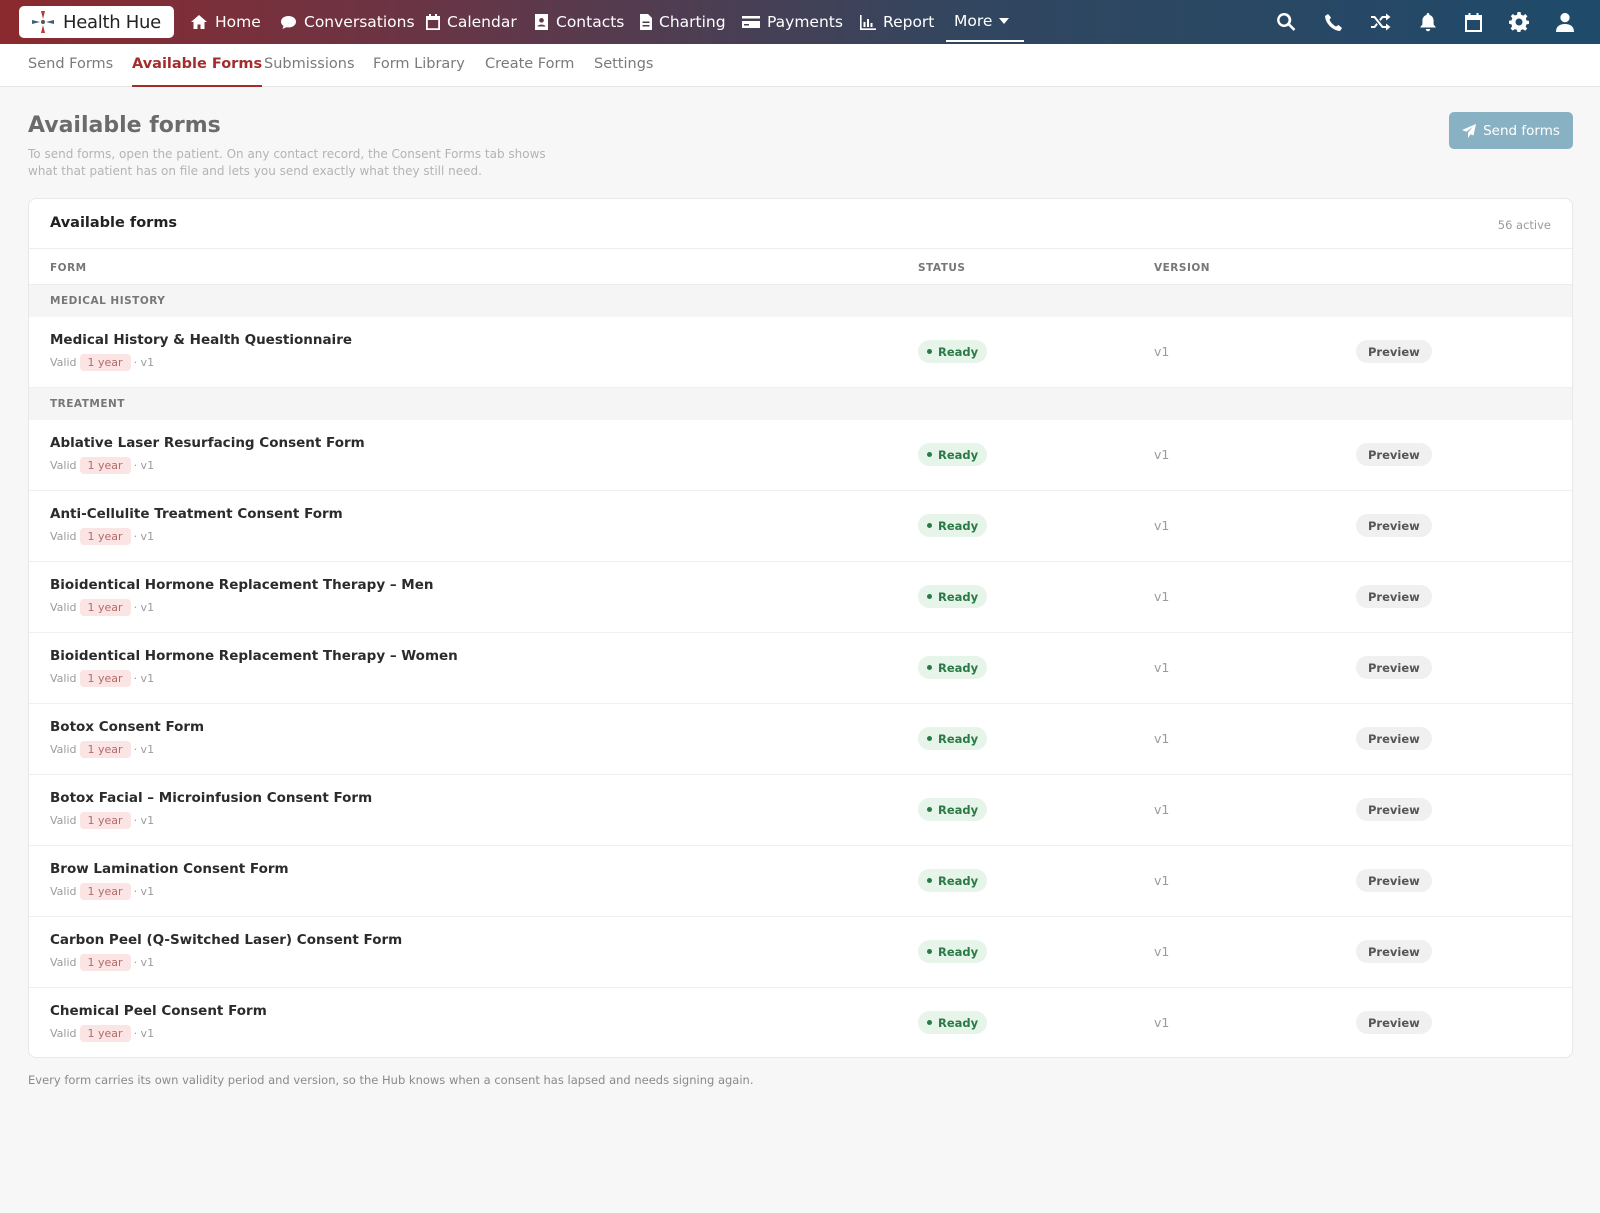  Describe the element at coordinates (207, 443) in the screenshot. I see `form-name: Ablative Laser Resurfacing Consent Form` at that location.